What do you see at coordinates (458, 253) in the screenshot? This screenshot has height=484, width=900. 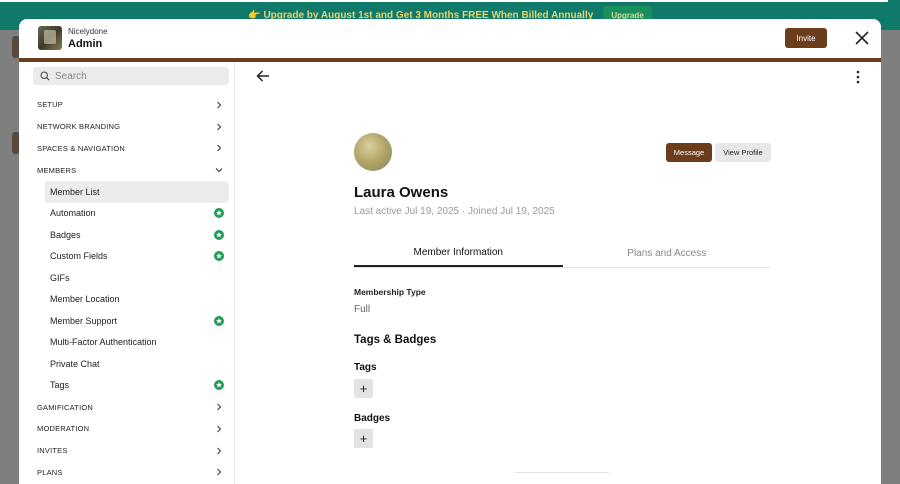 I see `tab-member-information: Member Information` at bounding box center [458, 253].